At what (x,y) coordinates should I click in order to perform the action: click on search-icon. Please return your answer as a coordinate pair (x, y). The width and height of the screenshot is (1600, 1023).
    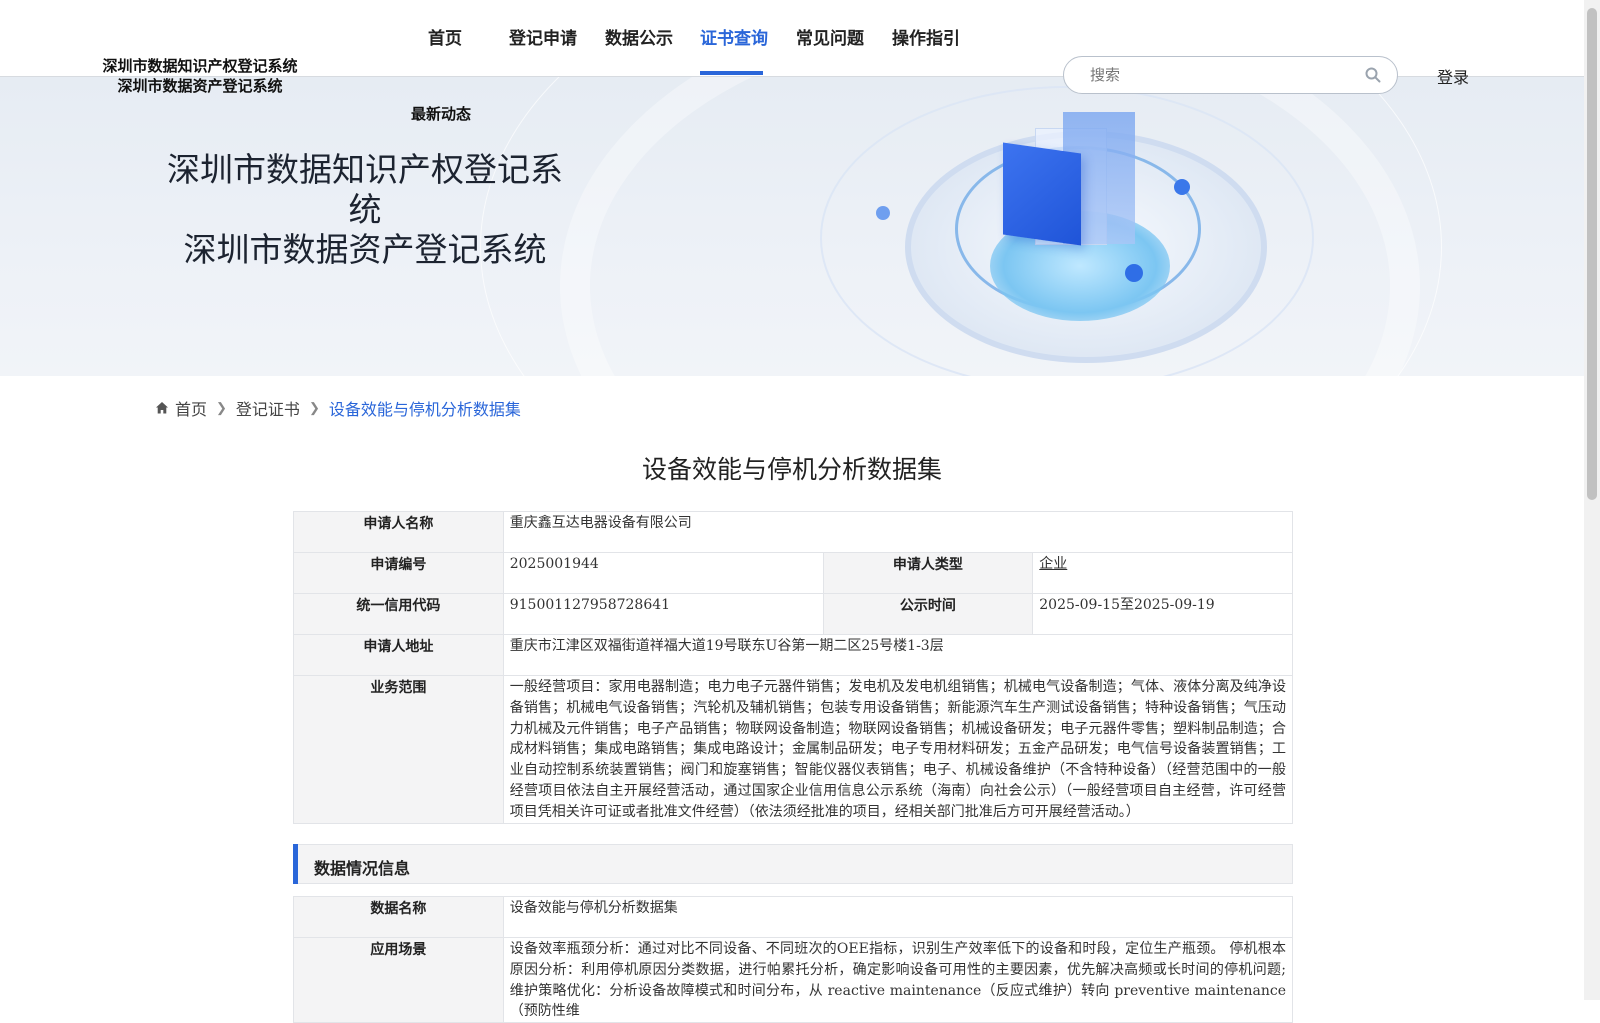
    Looking at the image, I should click on (1373, 75).